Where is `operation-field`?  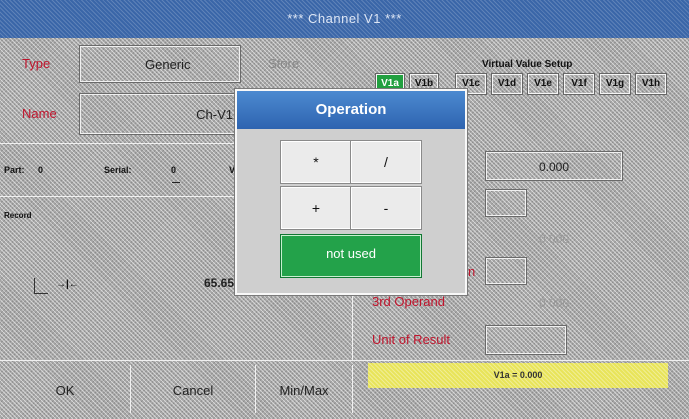
operation-field is located at coordinates (506, 203).